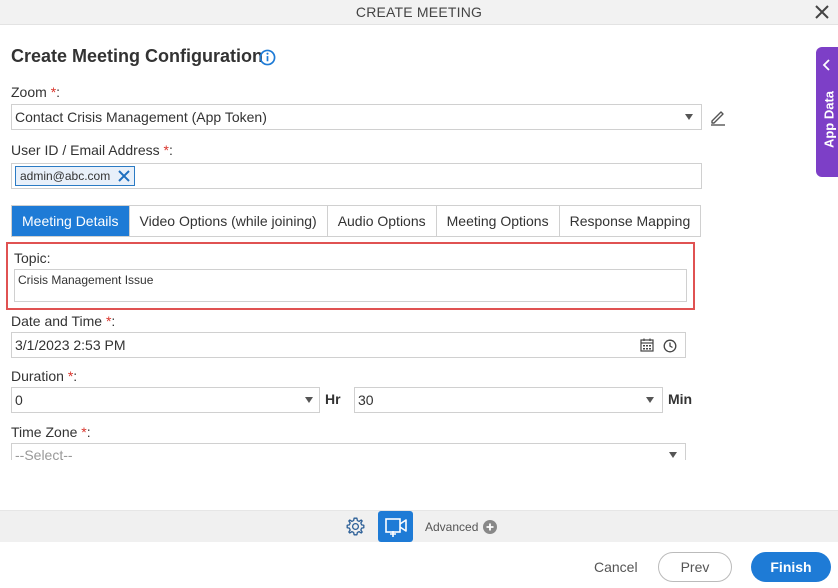  I want to click on info-icon, so click(267, 57).